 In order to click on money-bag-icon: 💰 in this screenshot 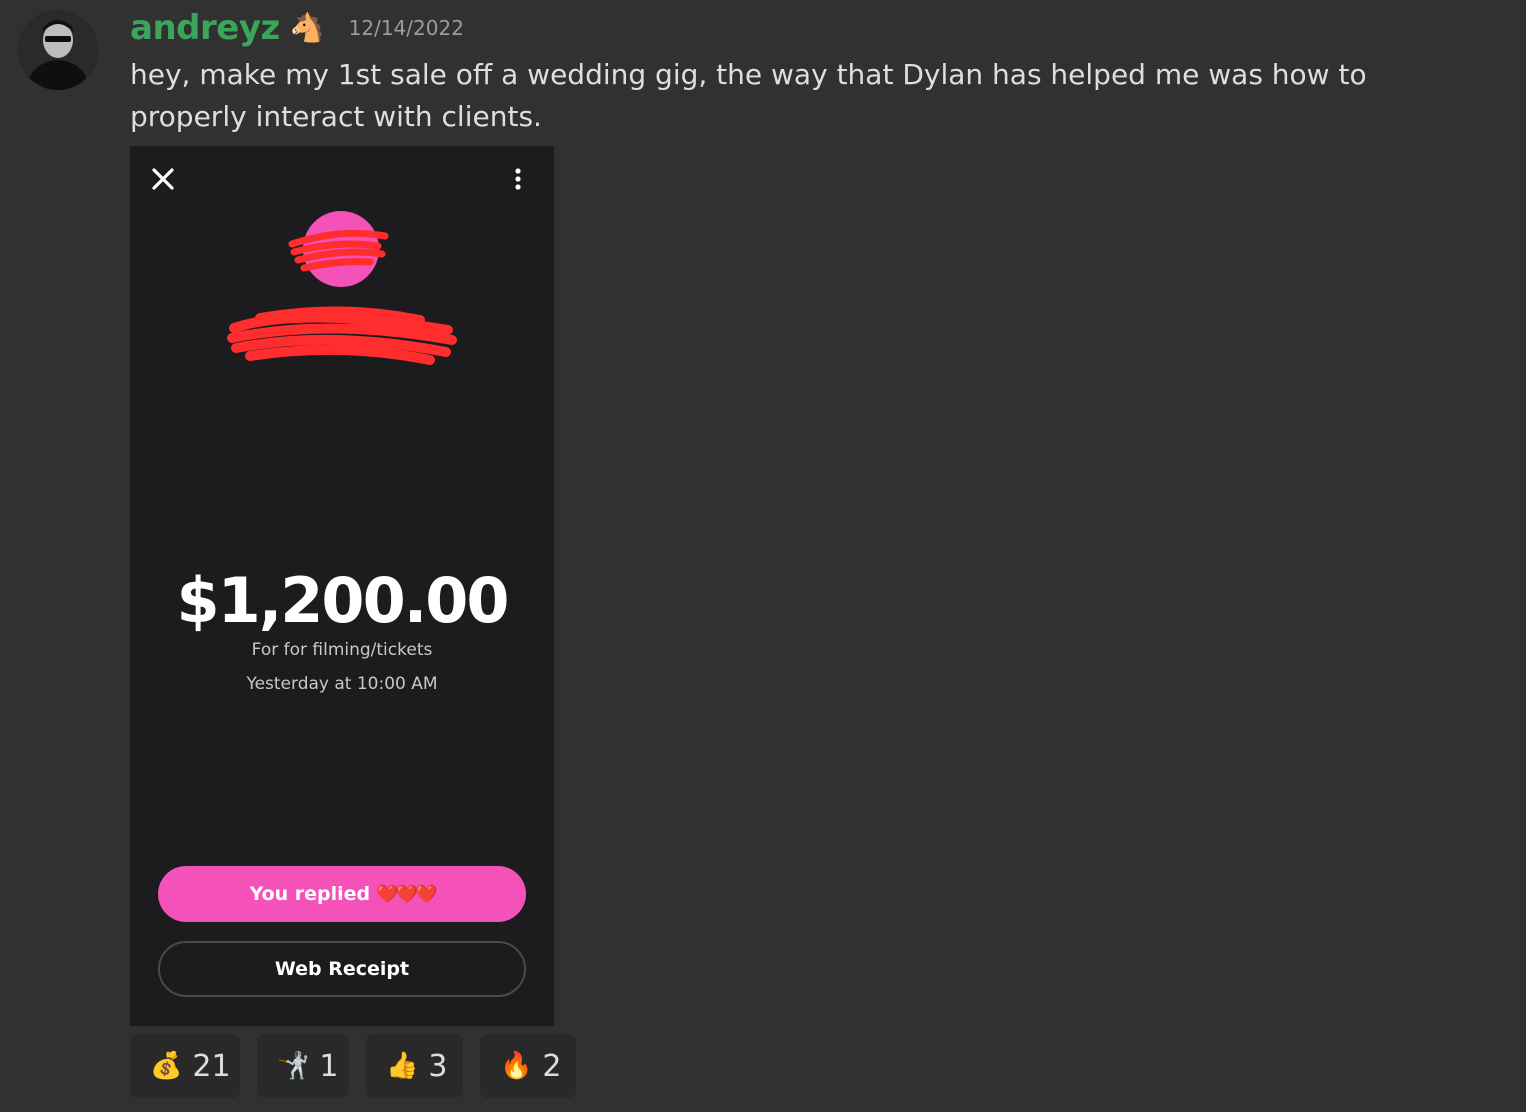, I will do `click(166, 1066)`.